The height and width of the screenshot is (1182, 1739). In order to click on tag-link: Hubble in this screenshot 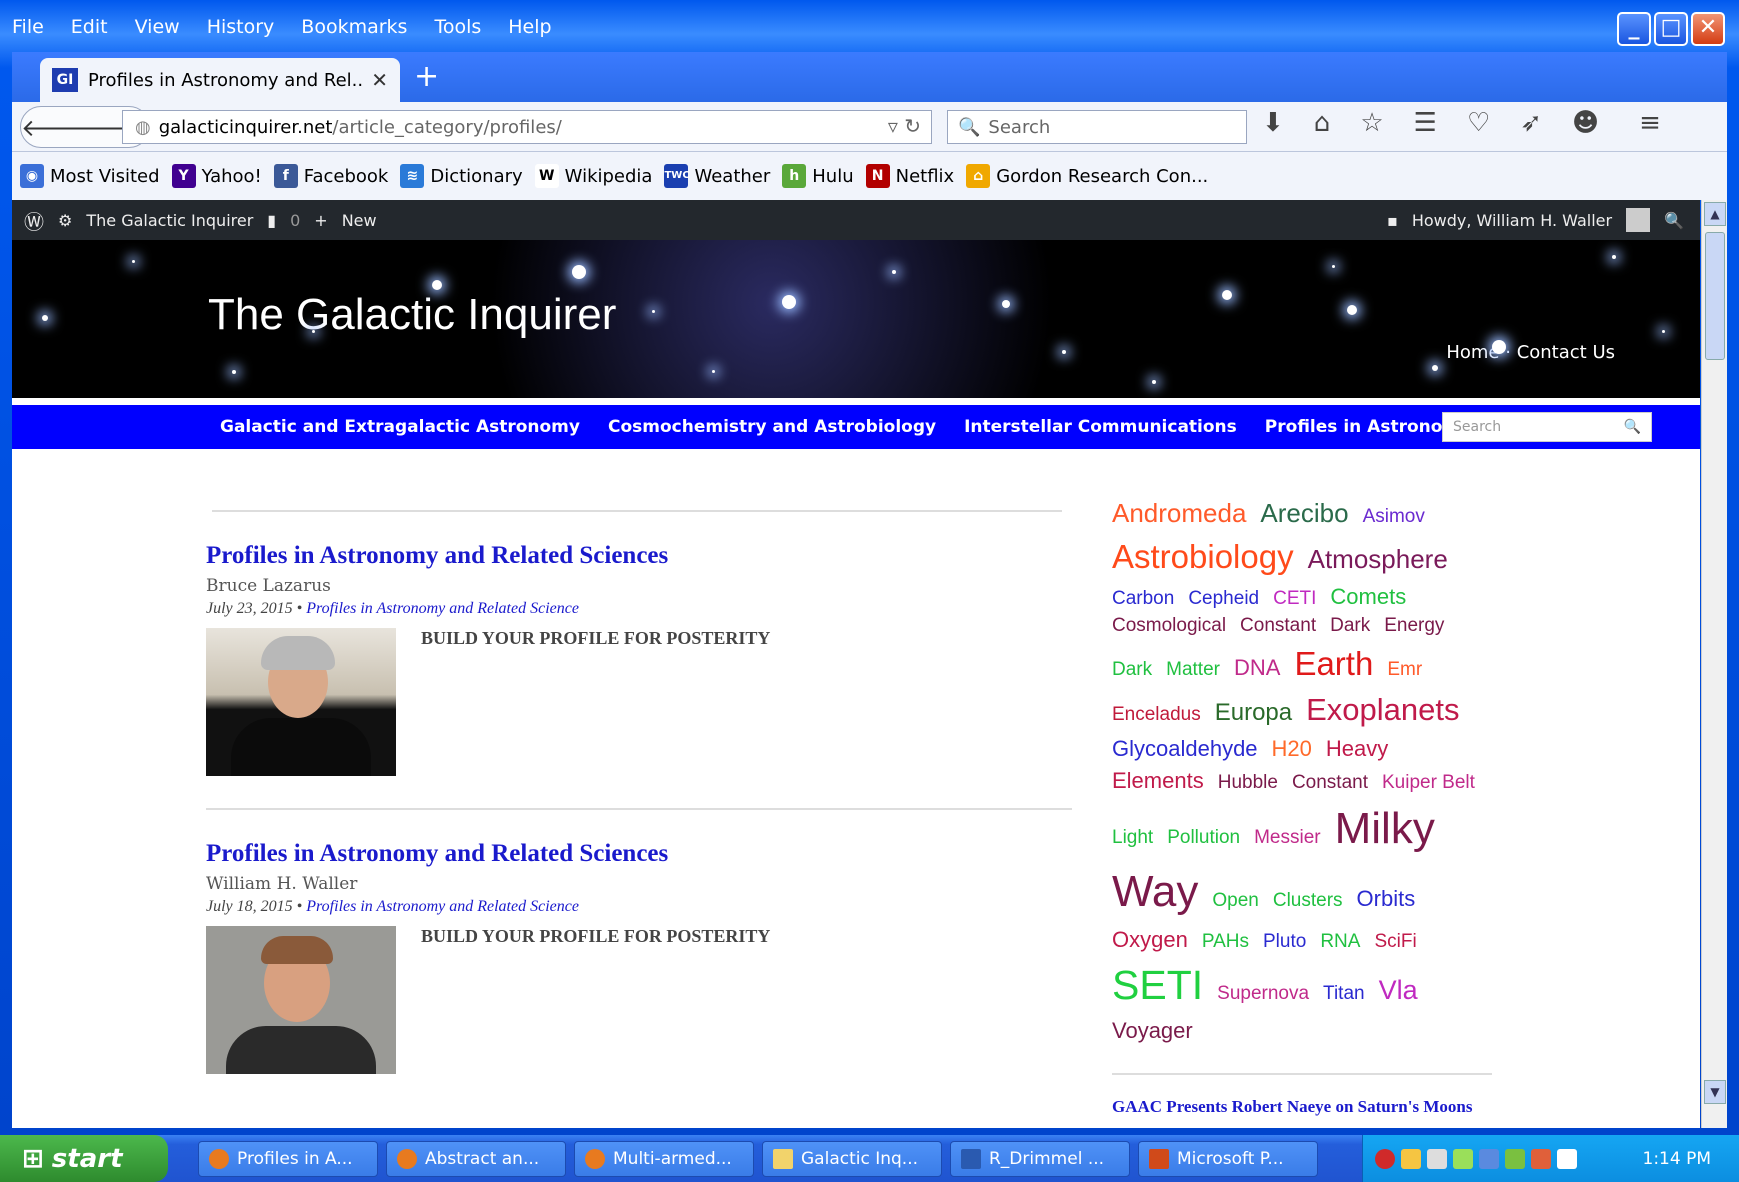, I will do `click(1248, 783)`.